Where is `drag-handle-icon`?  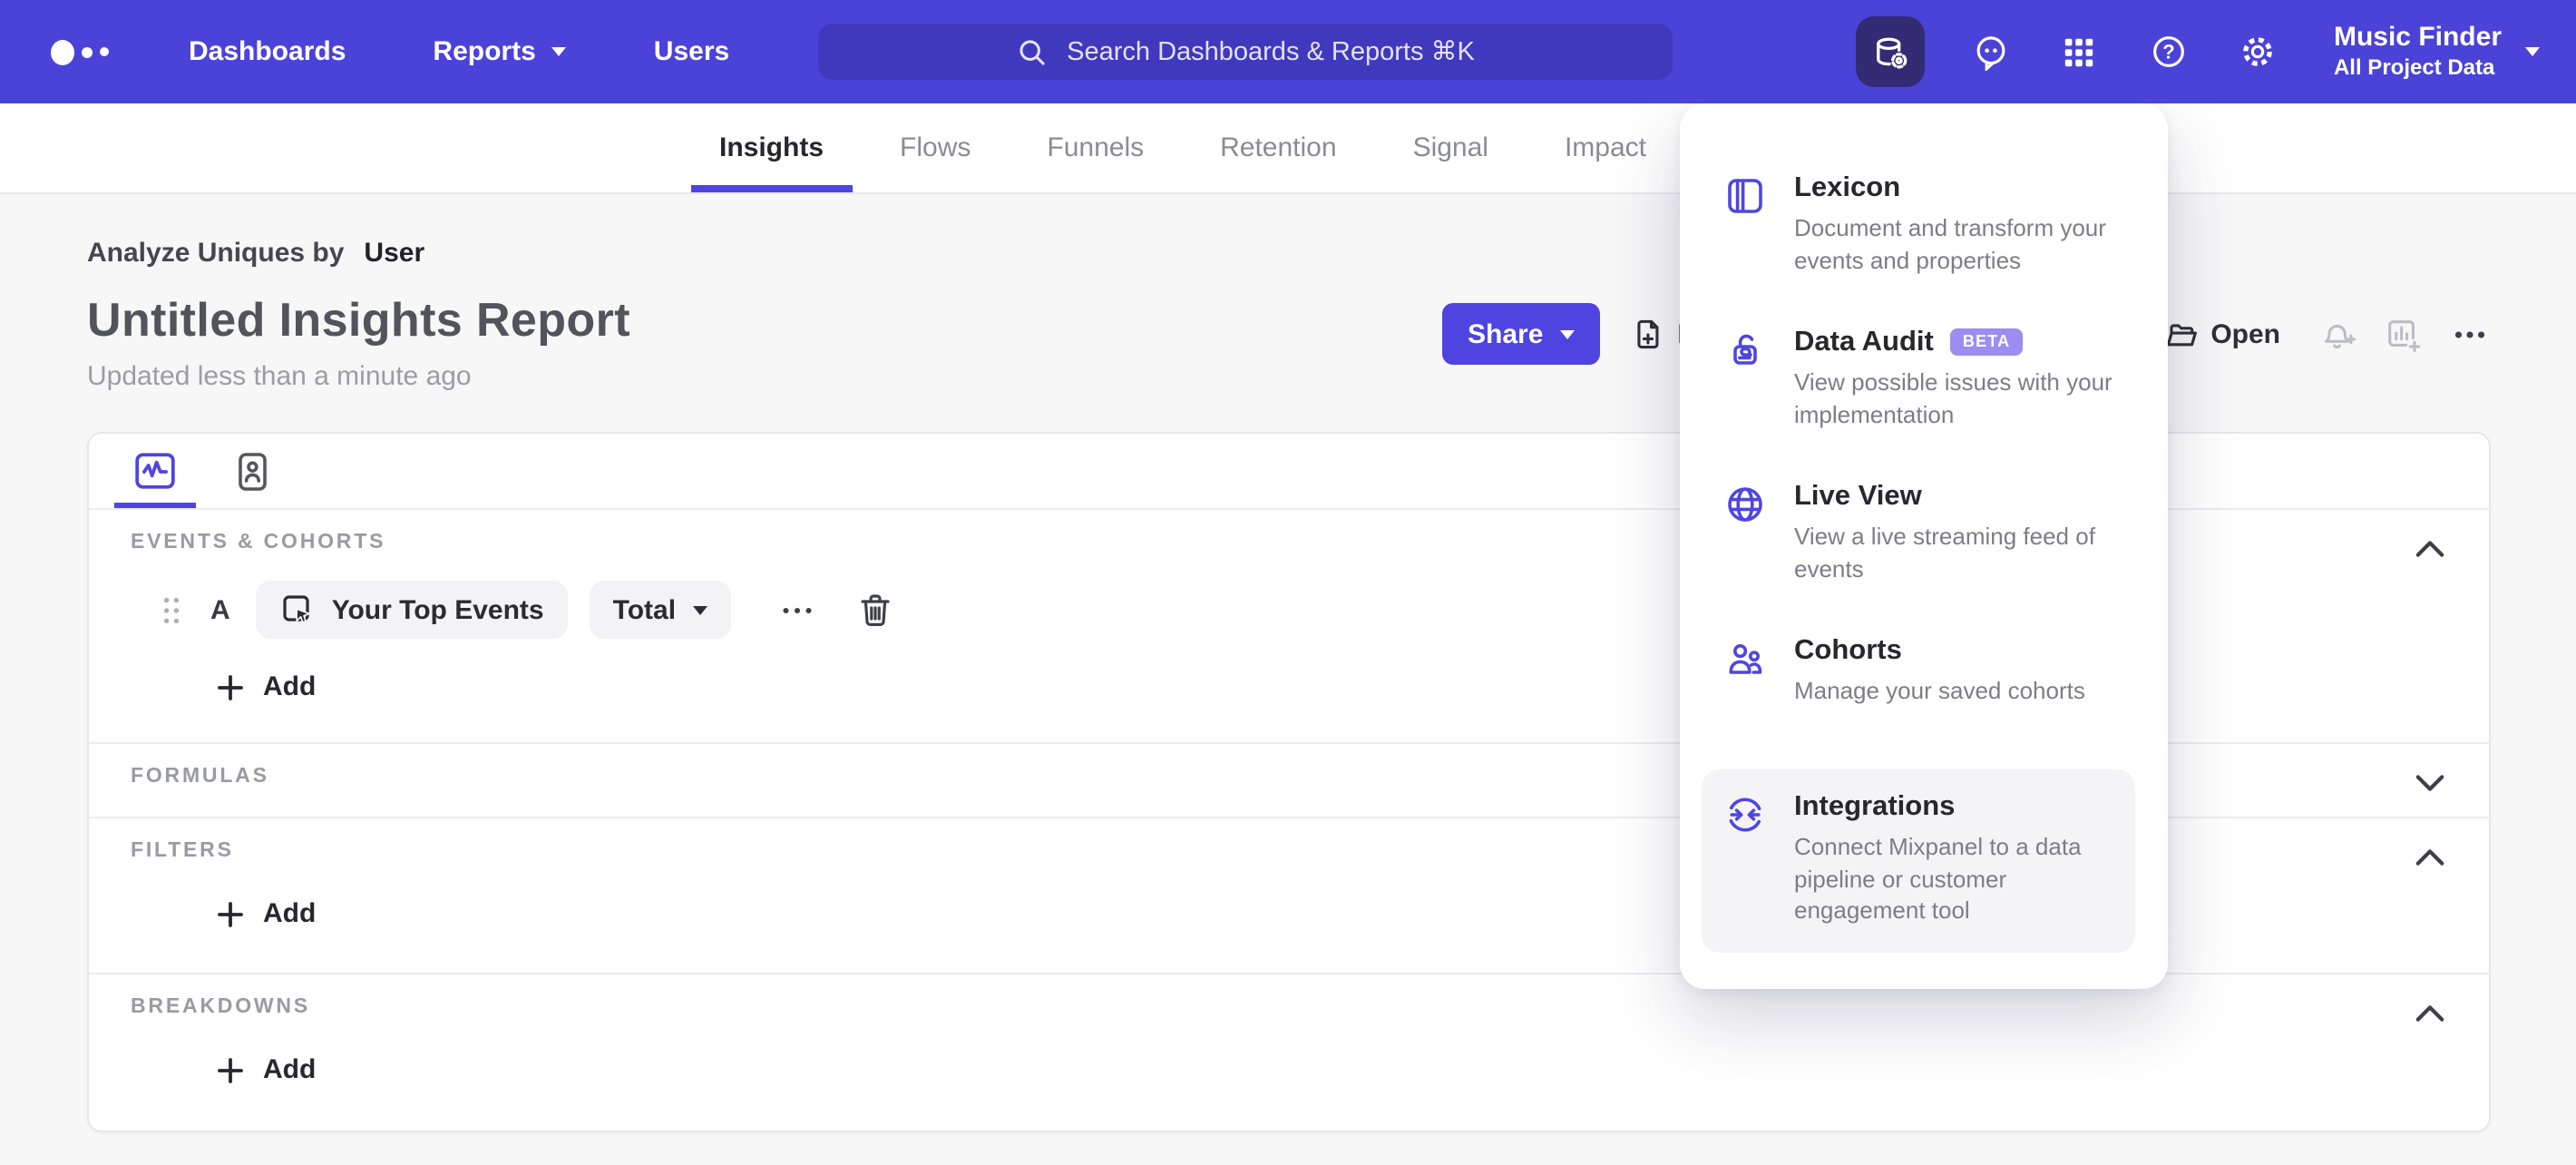 drag-handle-icon is located at coordinates (171, 609).